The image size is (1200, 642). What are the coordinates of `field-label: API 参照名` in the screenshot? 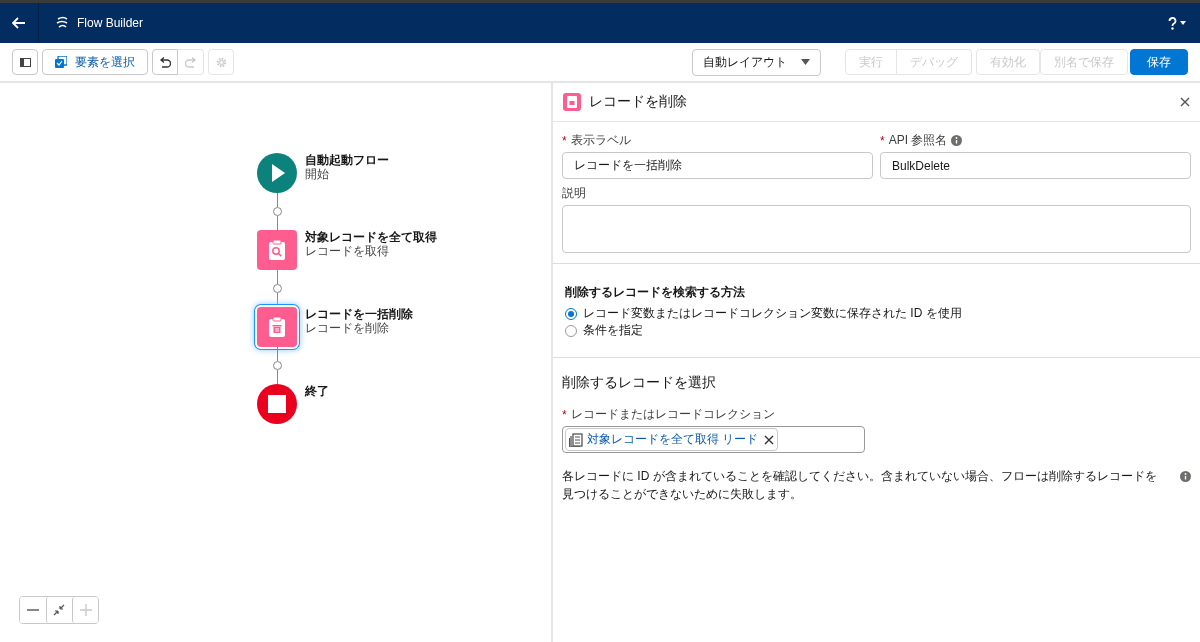 It's located at (918, 140).